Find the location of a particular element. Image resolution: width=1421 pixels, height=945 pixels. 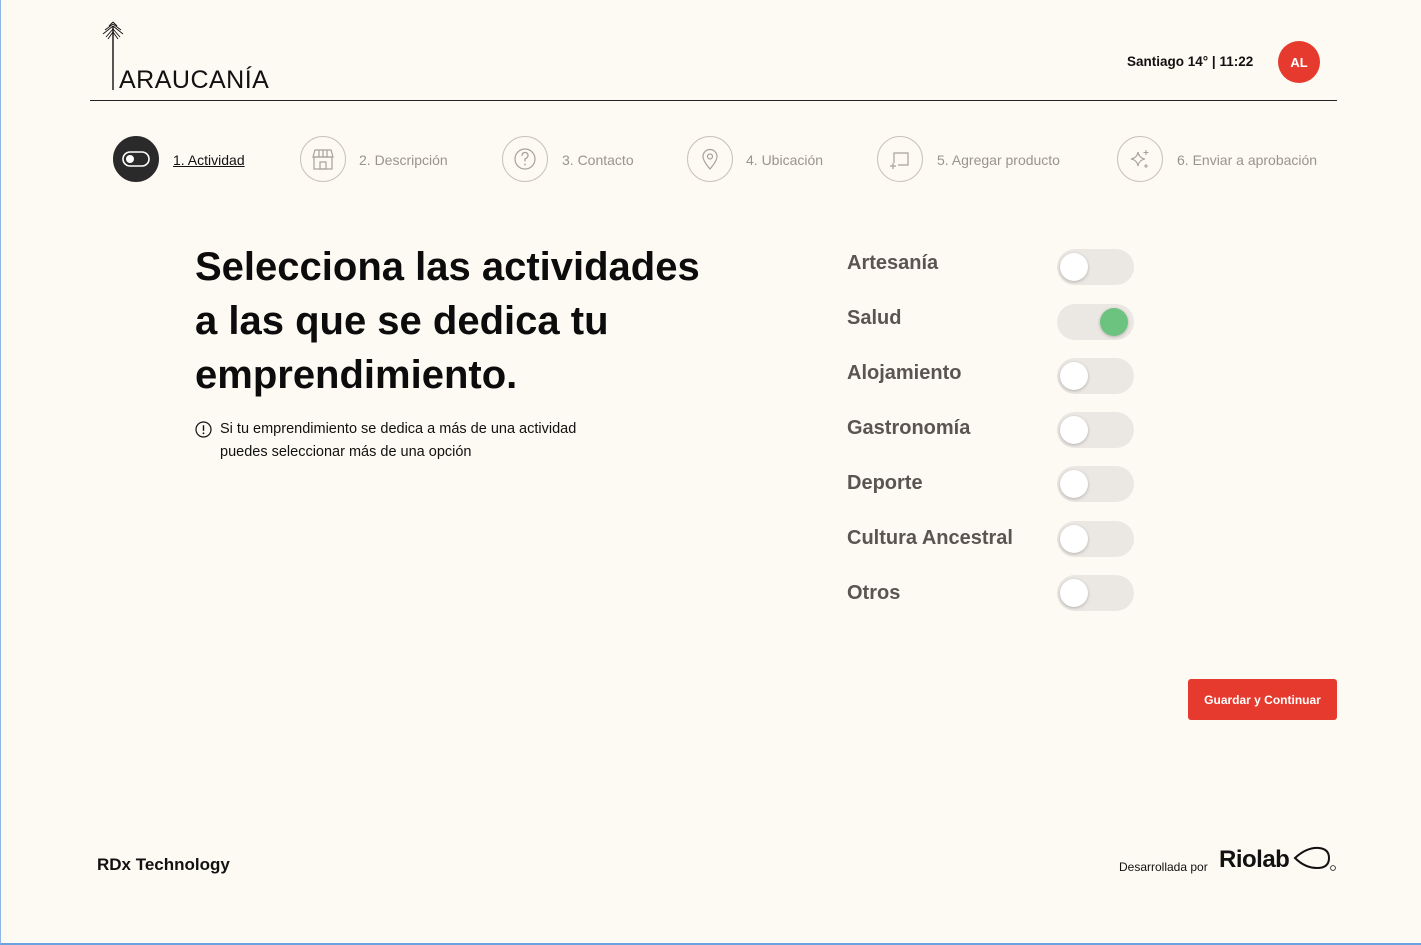

step-4-circle is located at coordinates (710, 159).